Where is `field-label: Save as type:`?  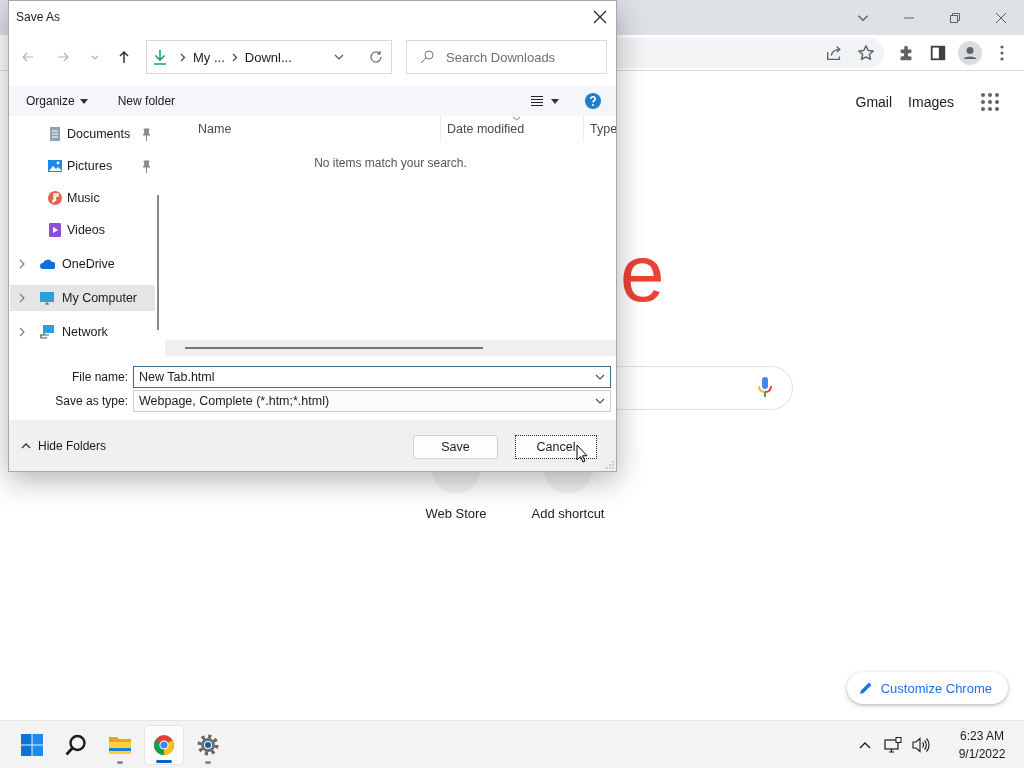 field-label: Save as type: is located at coordinates (91, 401).